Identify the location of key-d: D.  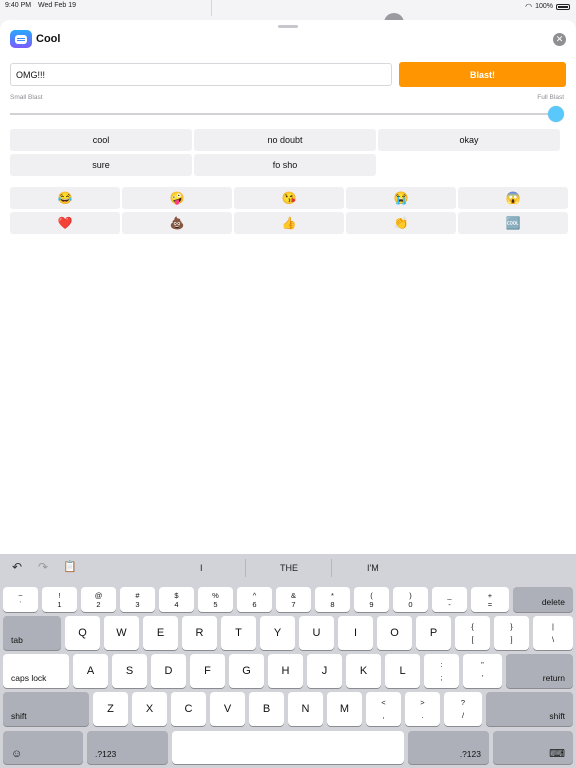
(168, 671).